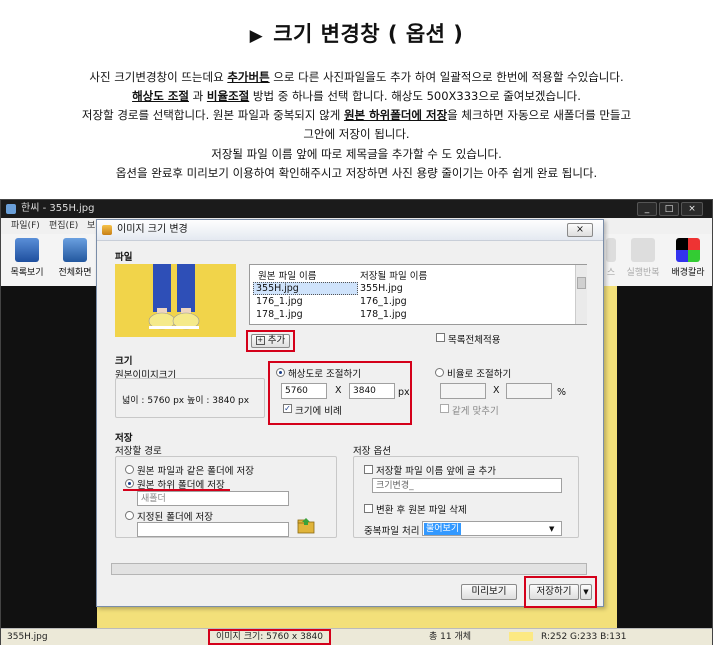 This screenshot has height=653, width=713. Describe the element at coordinates (279, 314) in the screenshot. I see `file-row-original: 178_1.jpg` at that location.